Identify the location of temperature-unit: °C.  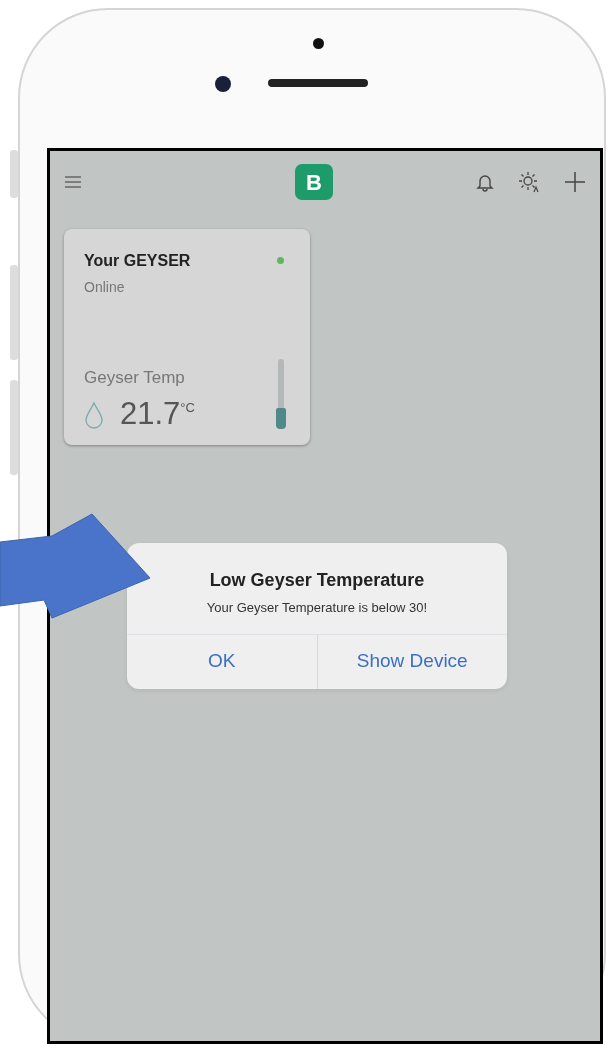
(187, 408).